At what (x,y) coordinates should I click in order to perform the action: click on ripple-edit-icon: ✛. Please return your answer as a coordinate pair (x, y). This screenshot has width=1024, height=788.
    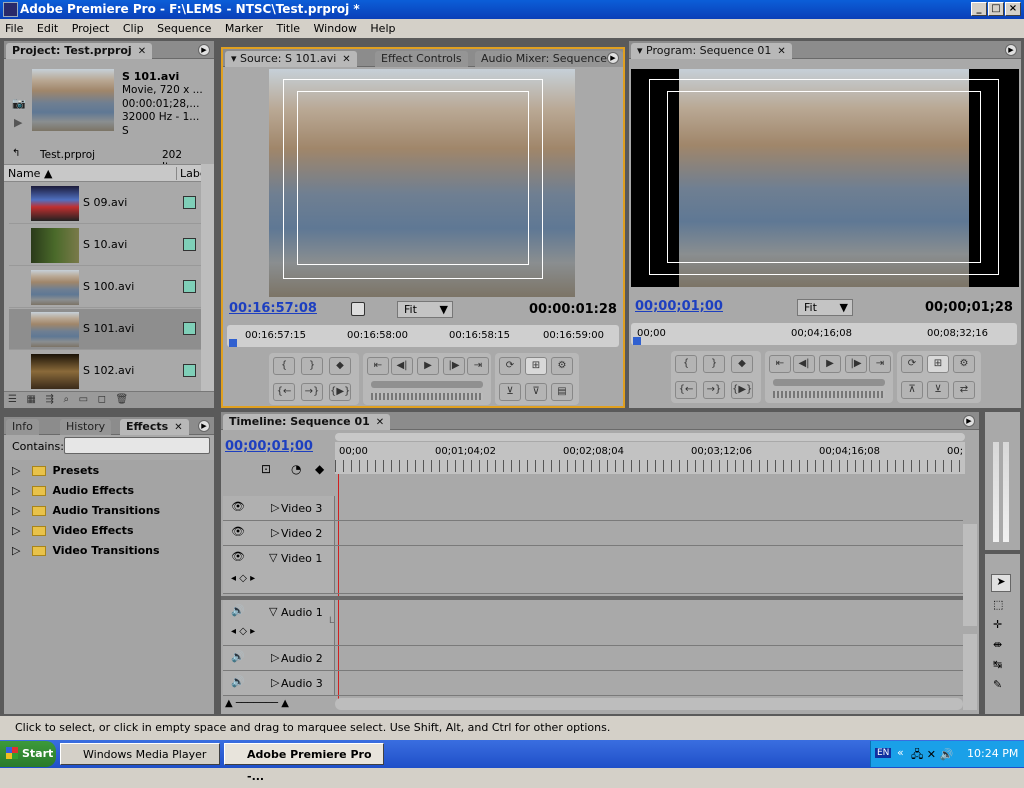
    Looking at the image, I should click on (997, 624).